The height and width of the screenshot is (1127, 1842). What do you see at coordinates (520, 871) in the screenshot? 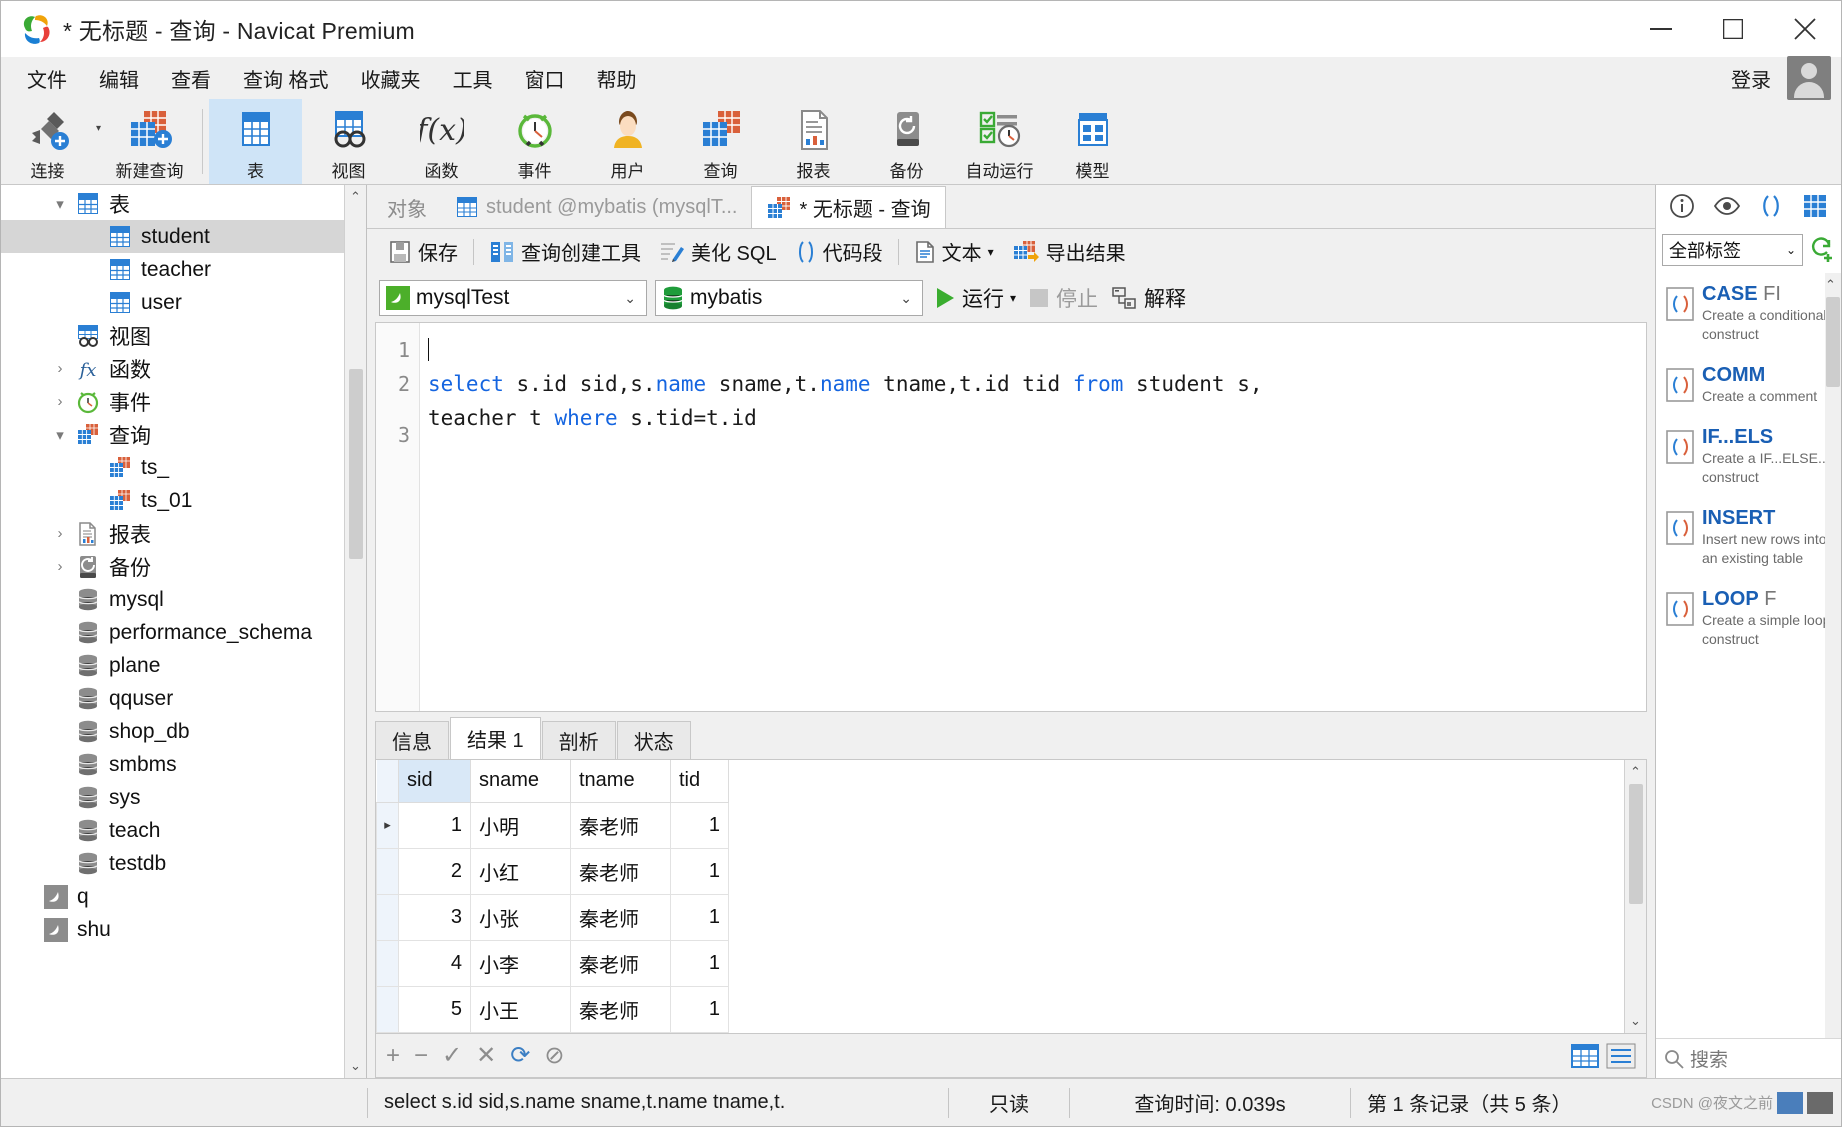
I see `cell-sname: 小红` at bounding box center [520, 871].